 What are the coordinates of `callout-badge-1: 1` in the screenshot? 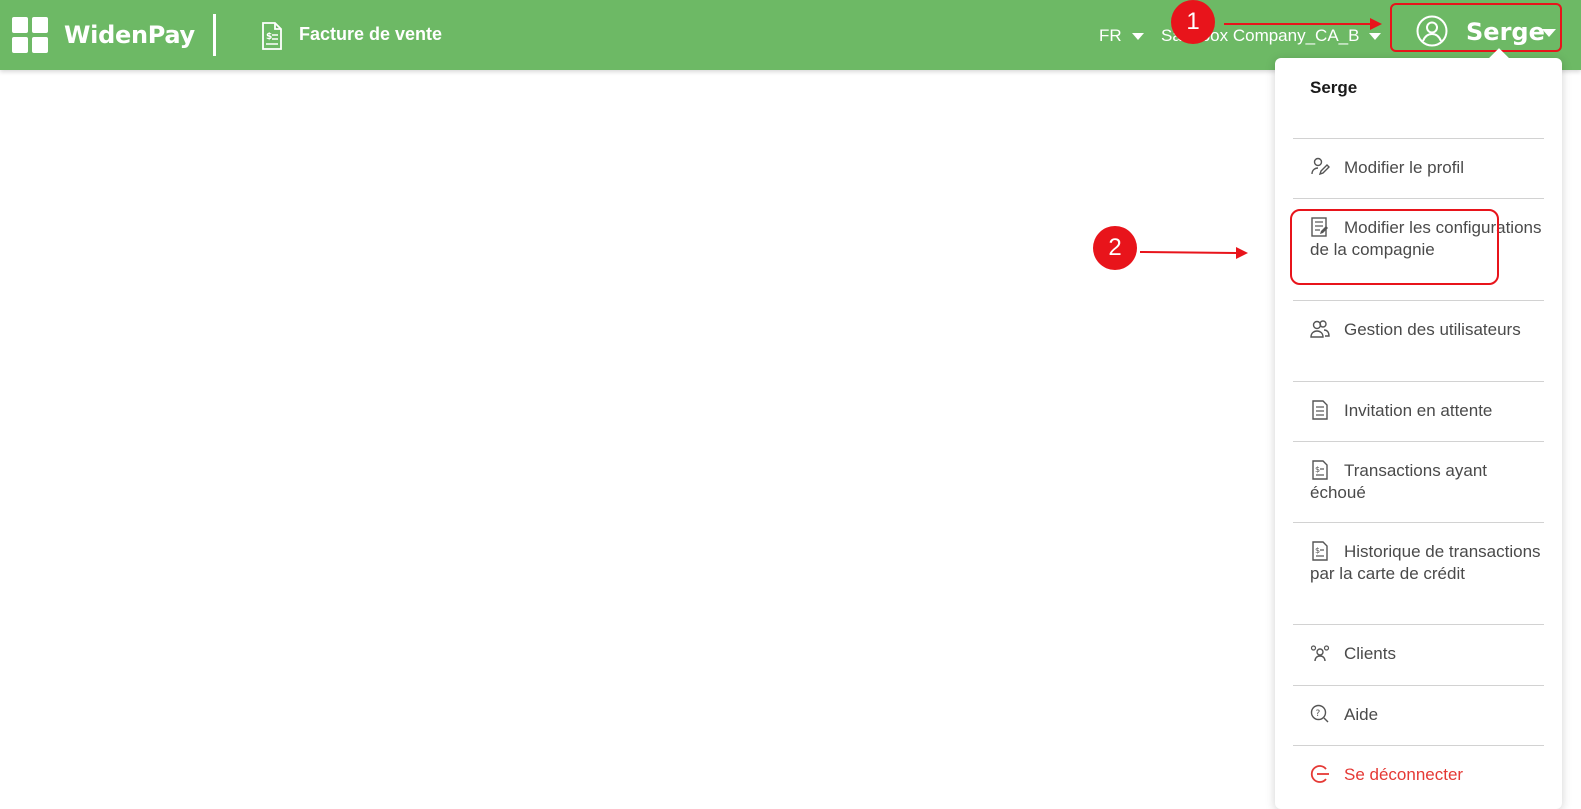 It's located at (1193, 22).